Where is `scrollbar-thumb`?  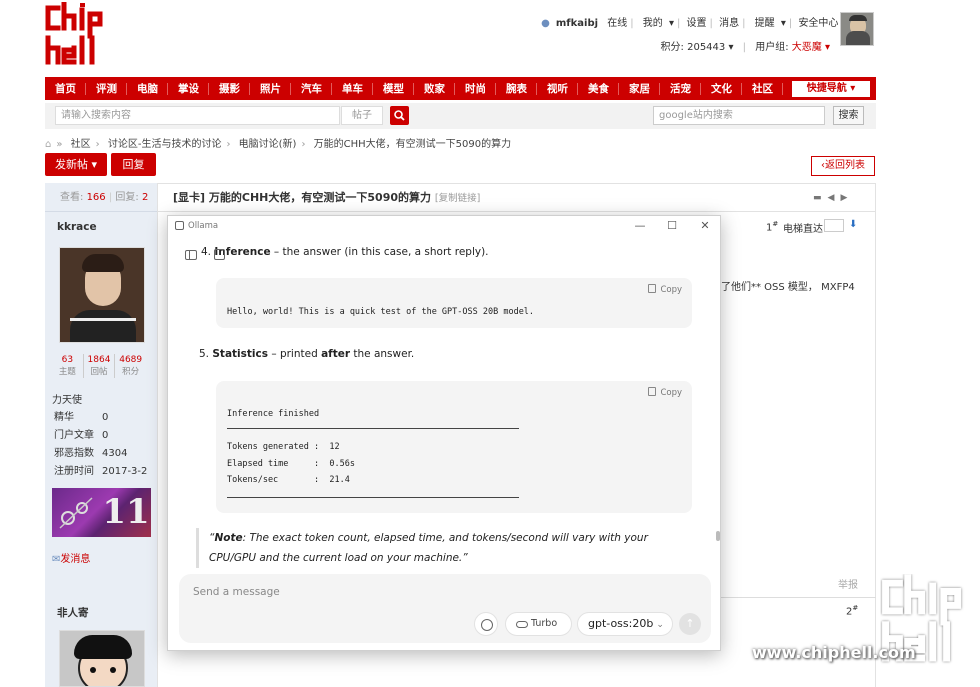
scrollbar-thumb is located at coordinates (718, 536).